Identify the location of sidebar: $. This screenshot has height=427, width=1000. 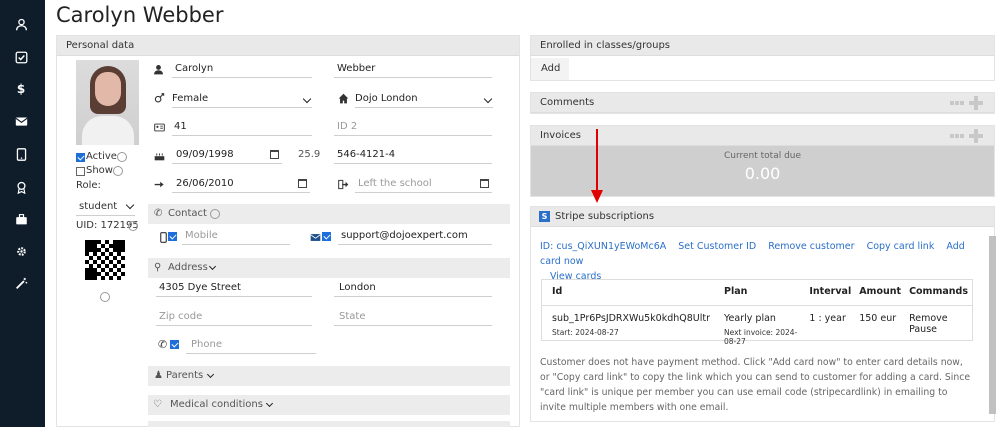
(22, 213).